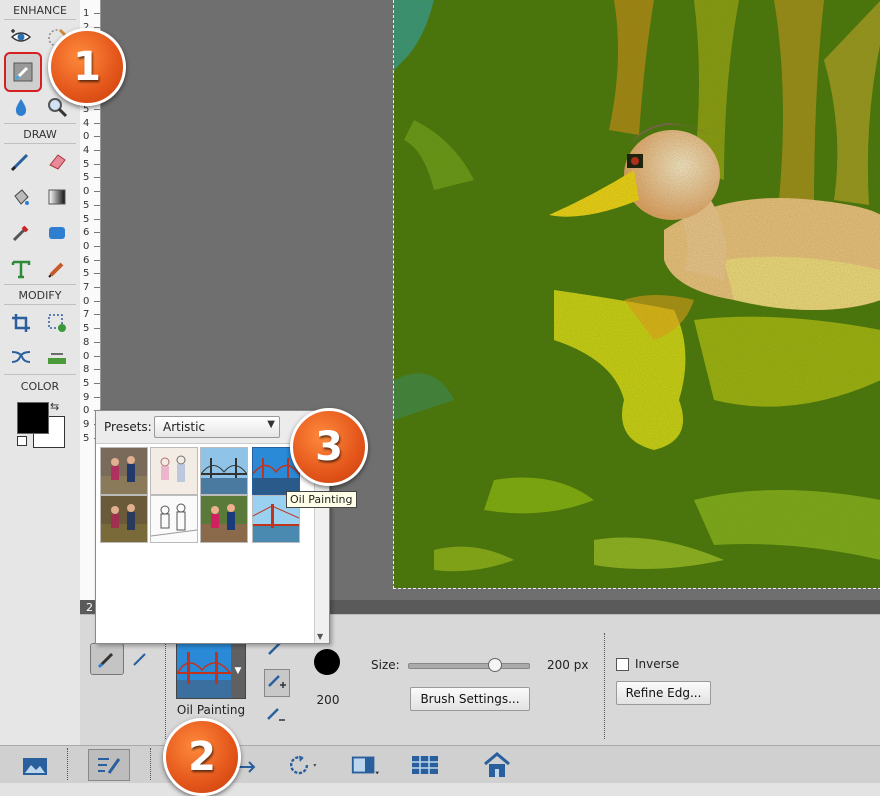 This screenshot has width=880, height=796. Describe the element at coordinates (184, 427) in the screenshot. I see `presets-dropdown-value: Artistic` at that location.